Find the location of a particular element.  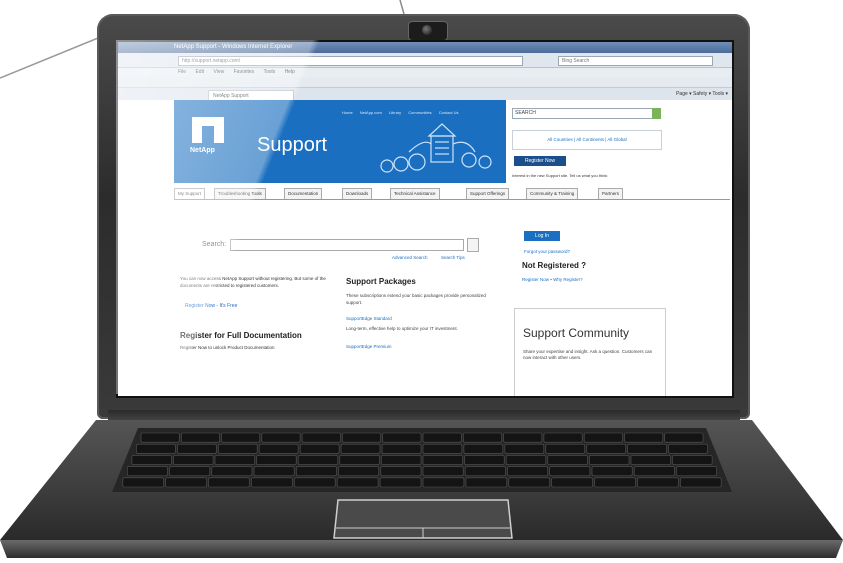

tab-troubleshooting: Troubleshooting Tools is located at coordinates (240, 193).